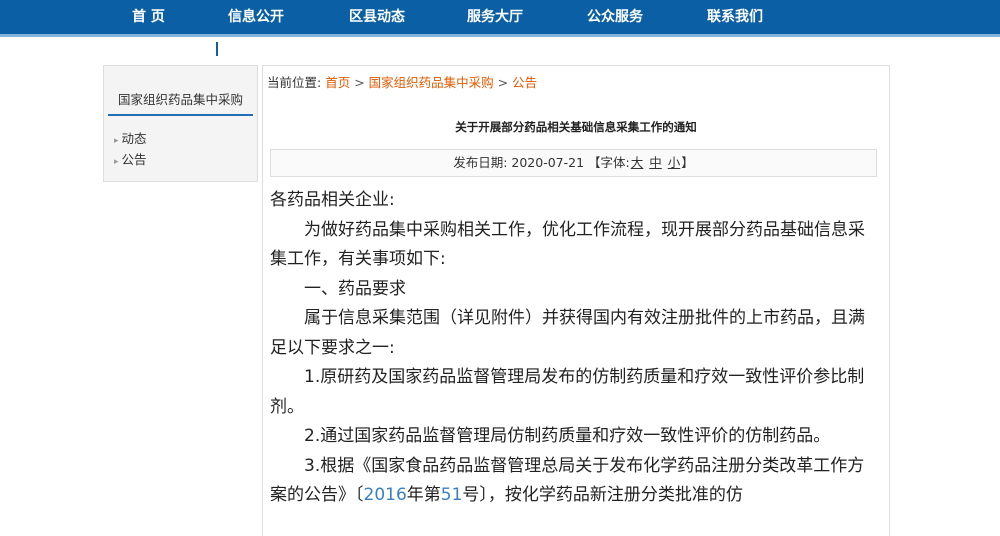  I want to click on sidebar-item-label: 公告, so click(134, 159).